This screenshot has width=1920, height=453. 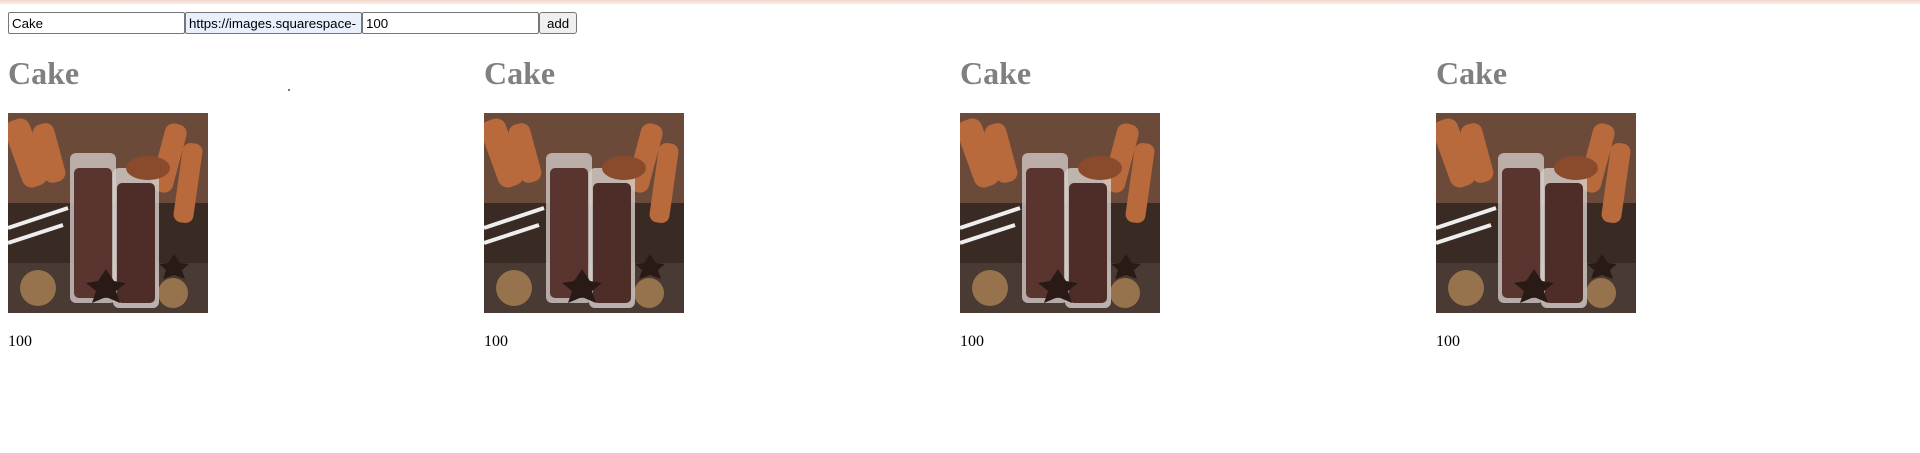 I want to click on price-input, so click(x=450, y=23).